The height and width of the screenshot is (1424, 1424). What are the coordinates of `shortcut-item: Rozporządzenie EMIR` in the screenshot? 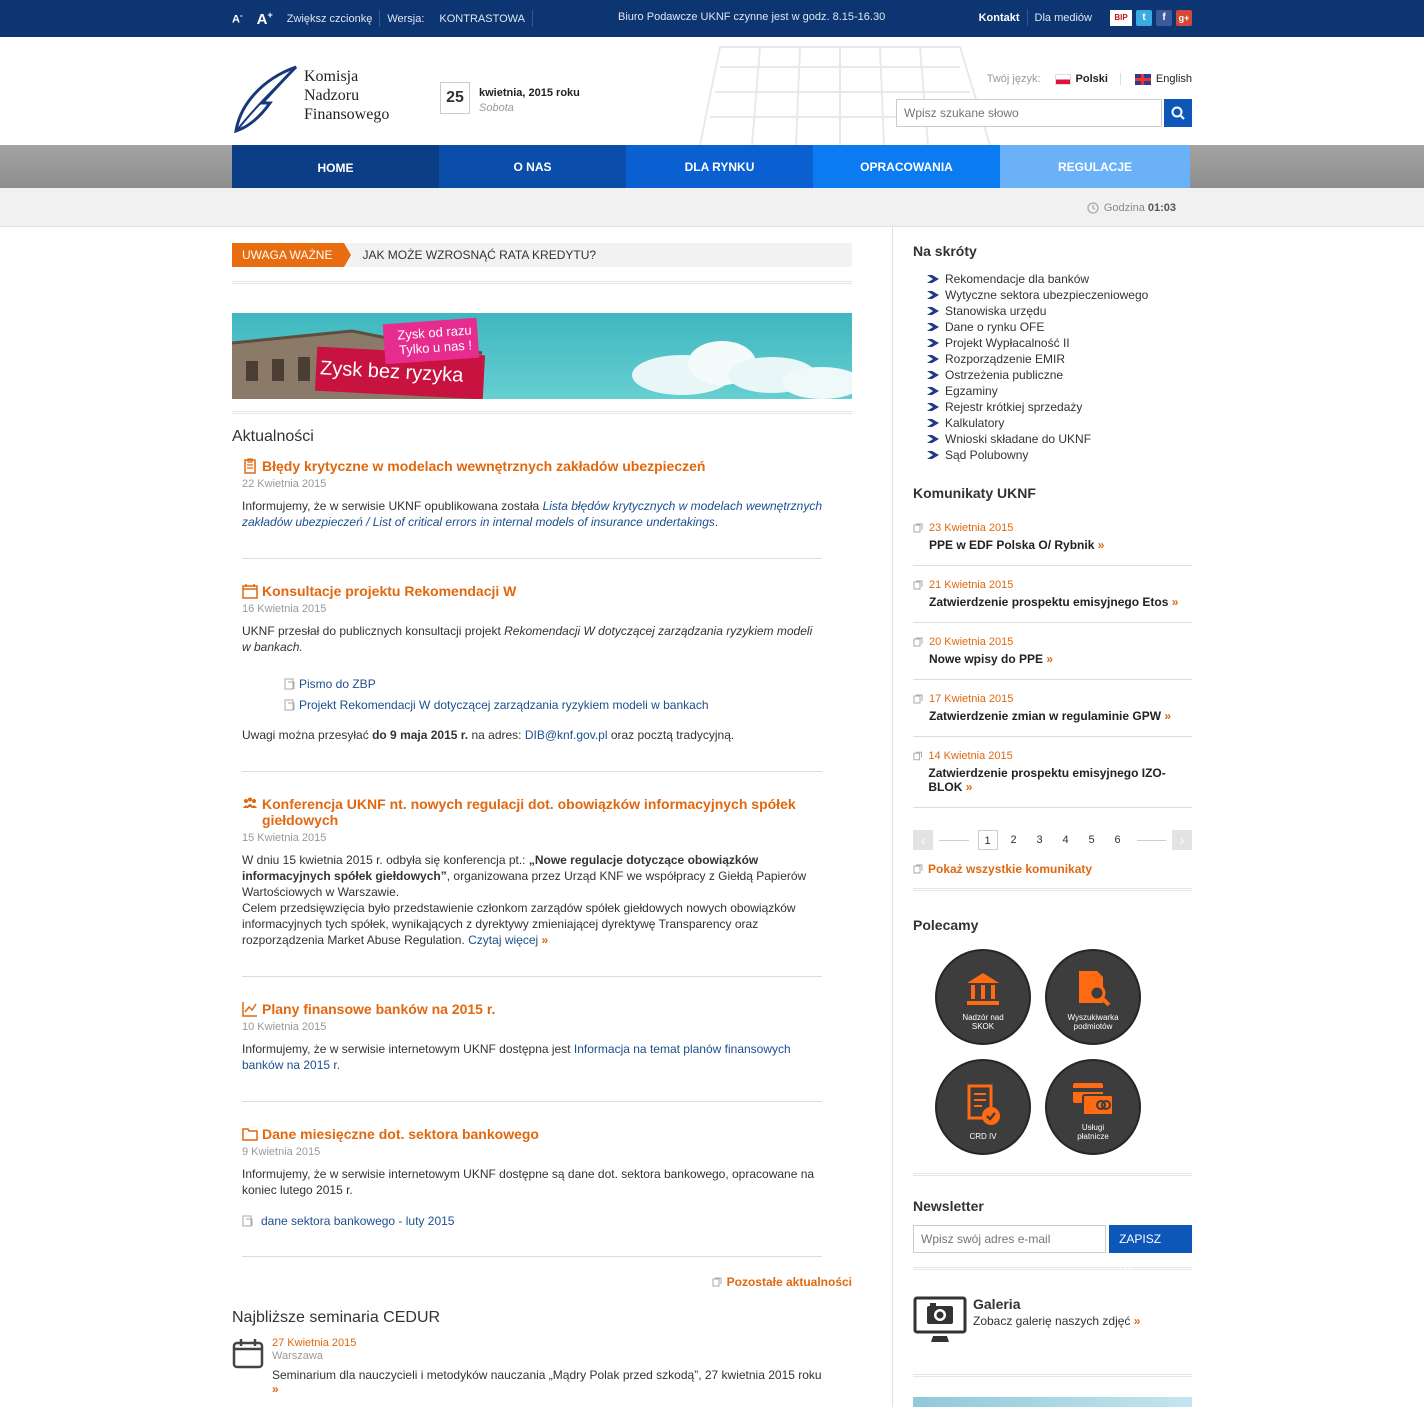 It's located at (1059, 359).